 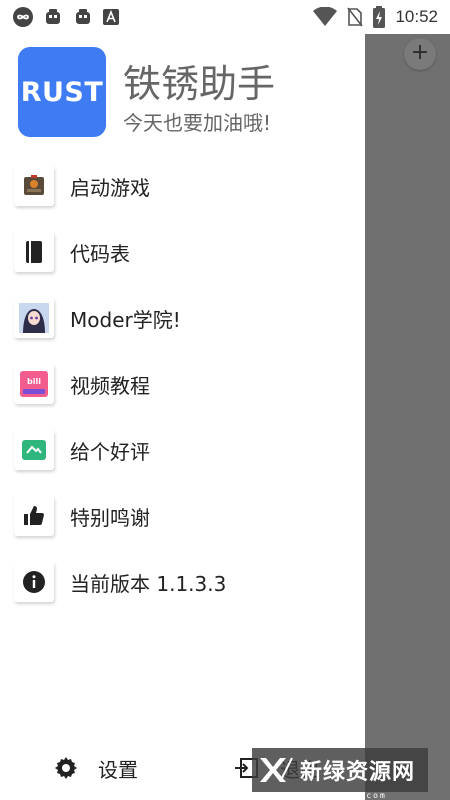 I want to click on logo-text: RUST, so click(x=62, y=92).